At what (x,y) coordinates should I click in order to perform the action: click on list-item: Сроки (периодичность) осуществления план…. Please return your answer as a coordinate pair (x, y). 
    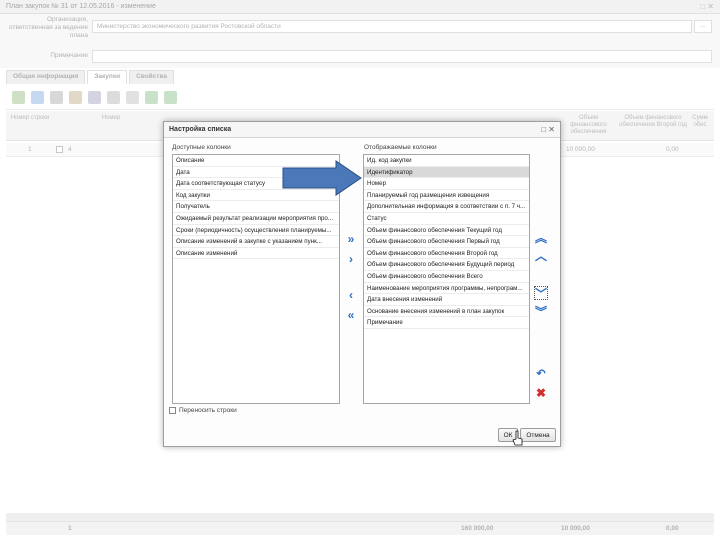
    Looking at the image, I should click on (256, 231).